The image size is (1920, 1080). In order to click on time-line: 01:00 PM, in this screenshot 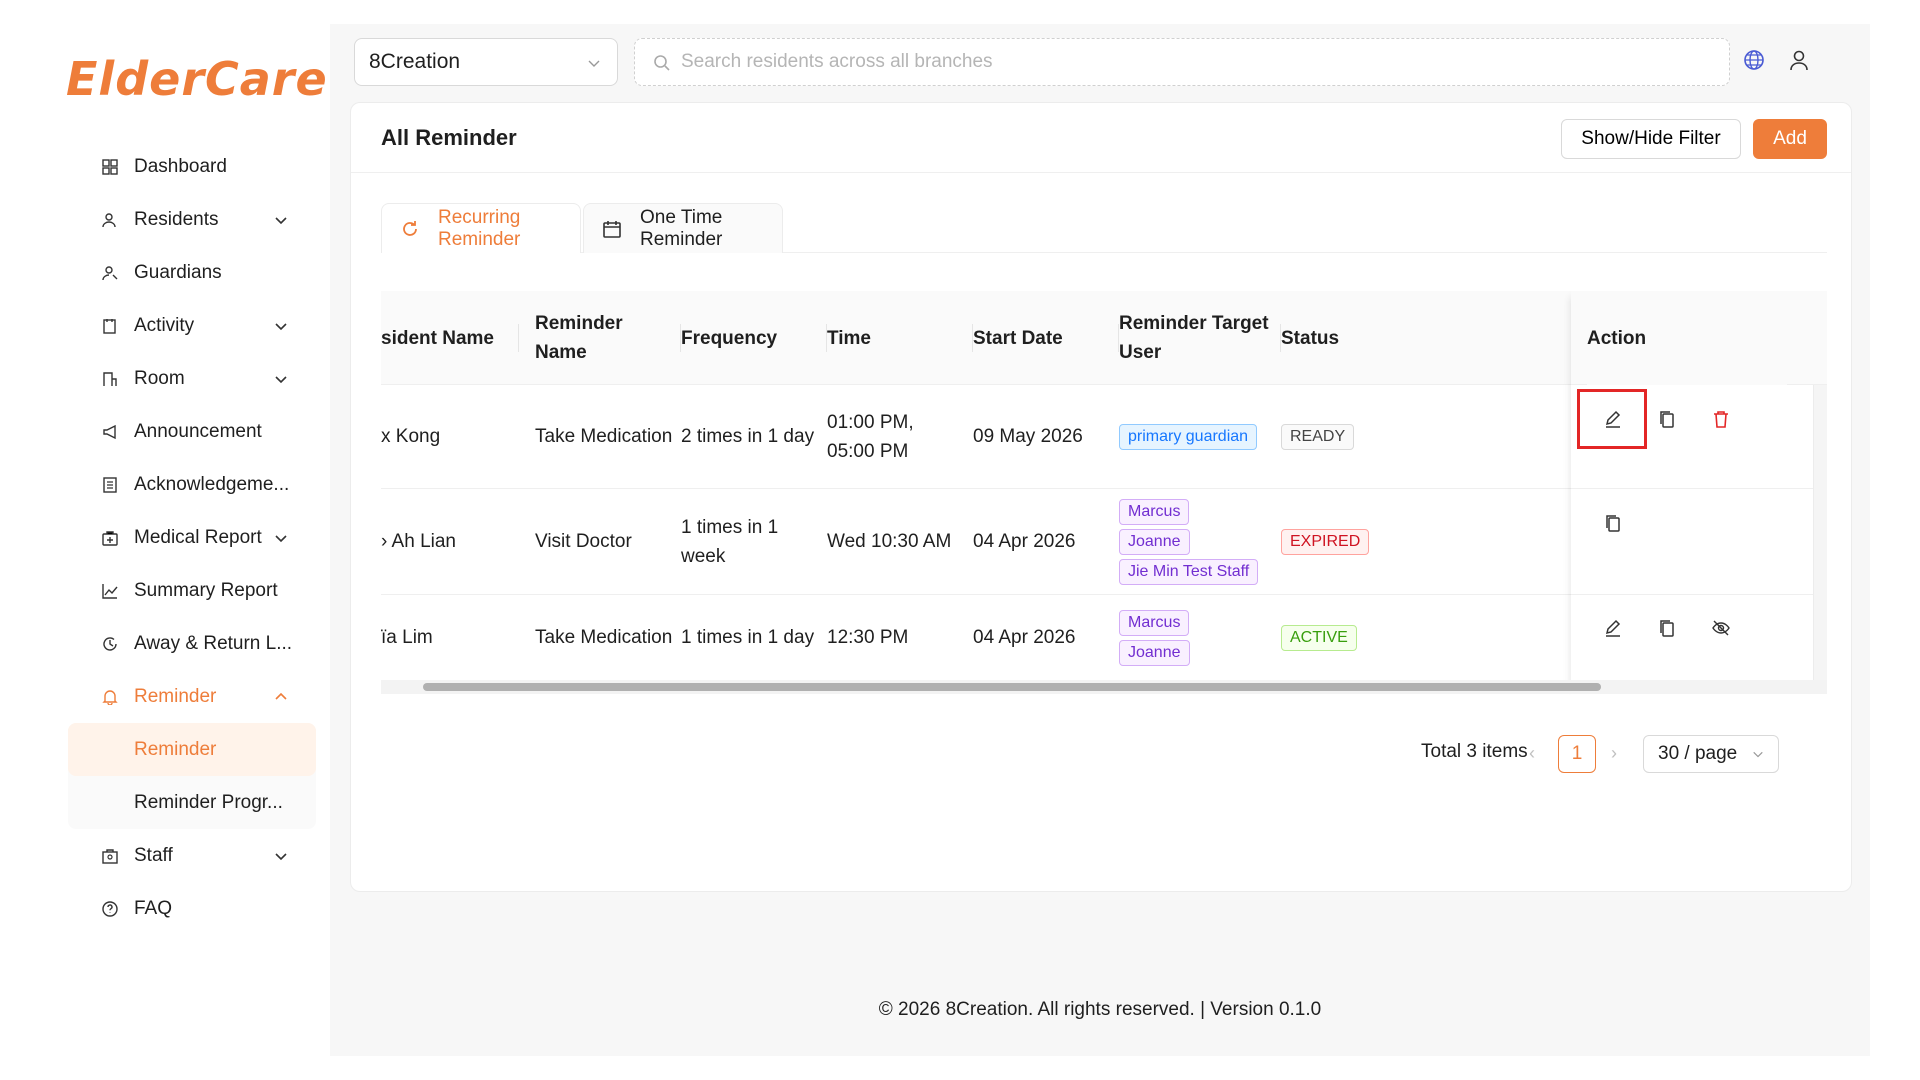, I will do `click(870, 422)`.